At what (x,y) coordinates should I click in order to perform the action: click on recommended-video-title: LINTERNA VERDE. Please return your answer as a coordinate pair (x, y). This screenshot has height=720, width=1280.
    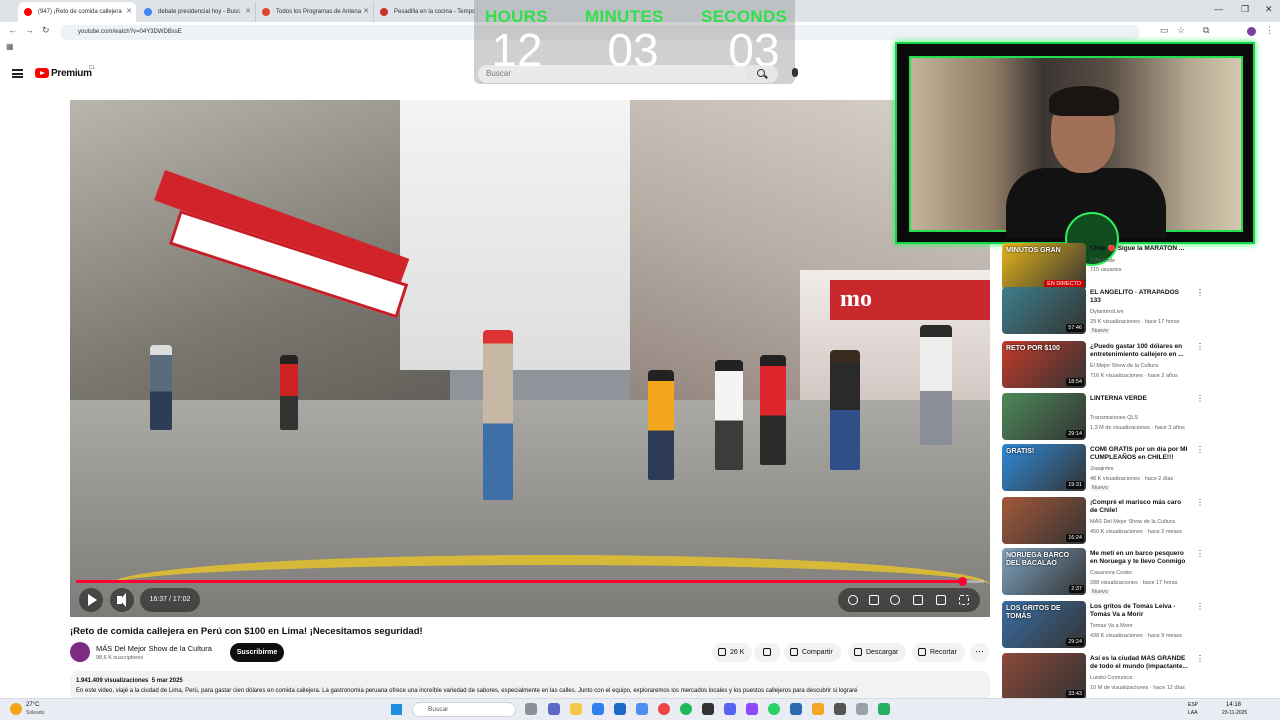
    Looking at the image, I should click on (1140, 399).